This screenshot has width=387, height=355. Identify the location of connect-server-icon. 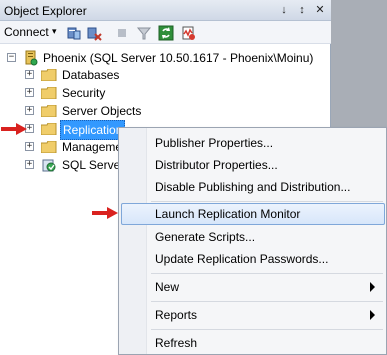
(74, 33).